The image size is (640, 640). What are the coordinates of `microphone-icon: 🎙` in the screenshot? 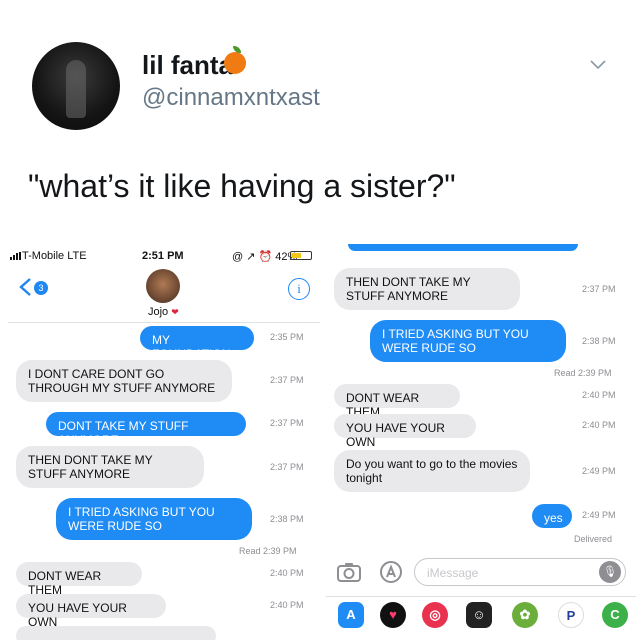 It's located at (610, 572).